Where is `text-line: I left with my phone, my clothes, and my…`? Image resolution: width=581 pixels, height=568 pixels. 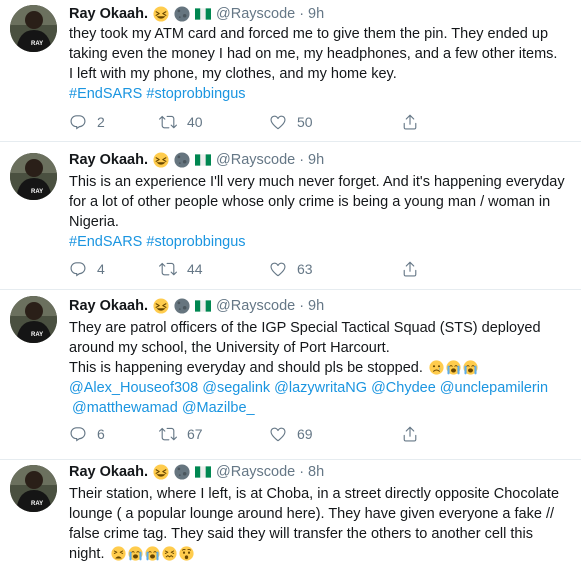
text-line: I left with my phone, my clothes, and my… is located at coordinates (233, 74).